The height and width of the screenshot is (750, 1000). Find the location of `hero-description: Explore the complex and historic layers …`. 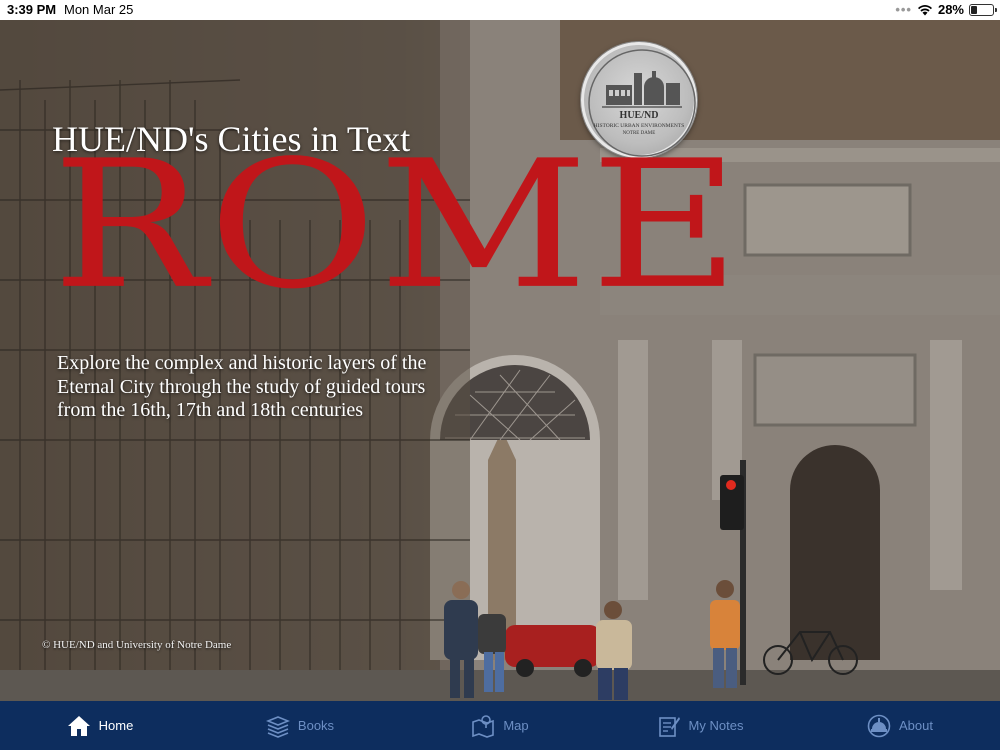

hero-description: Explore the complex and historic layers … is located at coordinates (242, 387).